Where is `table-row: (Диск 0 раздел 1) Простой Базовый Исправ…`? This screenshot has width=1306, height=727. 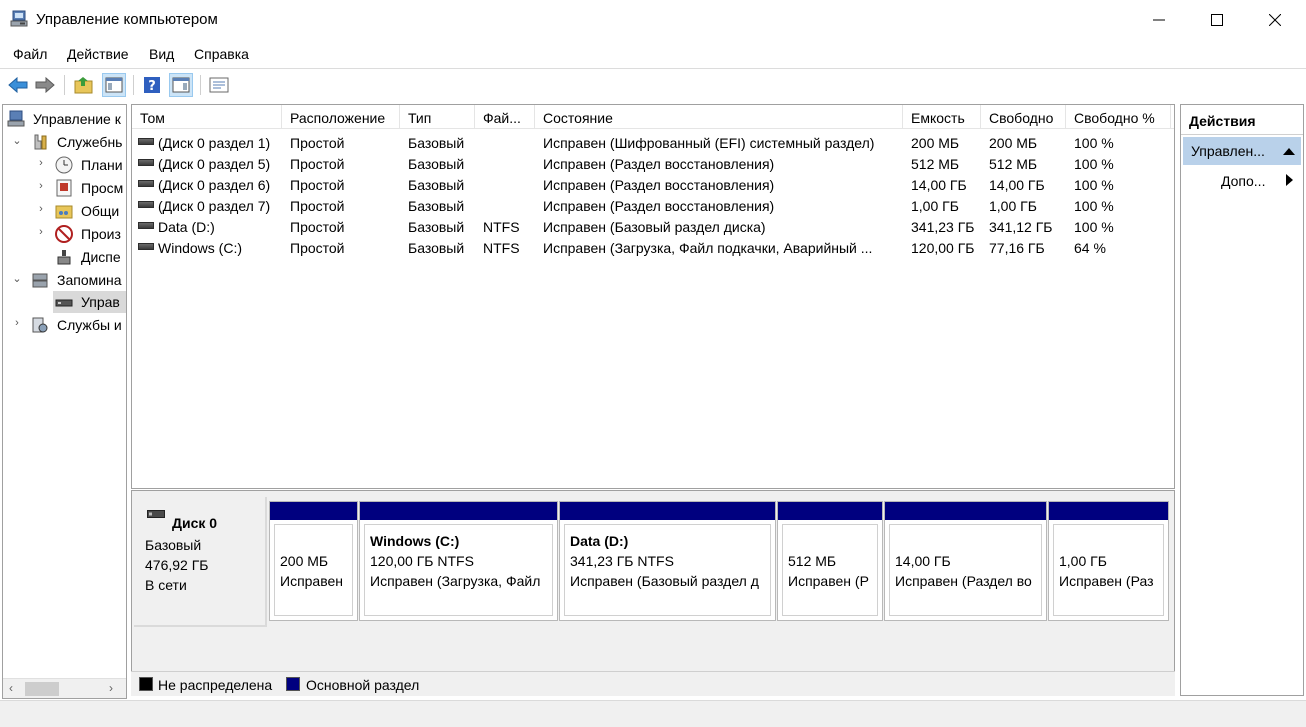 table-row: (Диск 0 раздел 1) Простой Базовый Исправ… is located at coordinates (653, 143).